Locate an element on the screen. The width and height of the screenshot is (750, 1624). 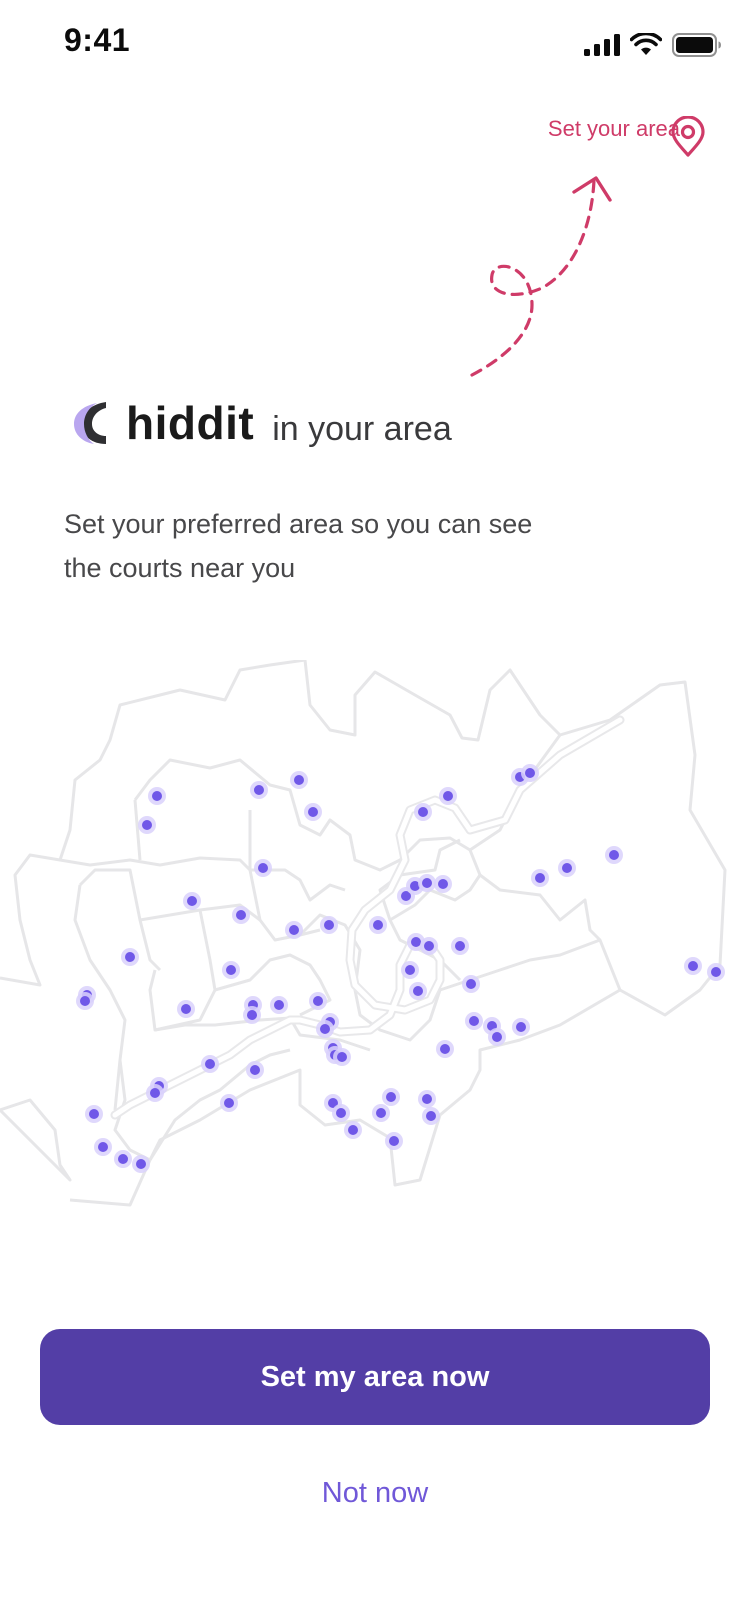
dashed-arrow-decoration is located at coordinates (541, 276).